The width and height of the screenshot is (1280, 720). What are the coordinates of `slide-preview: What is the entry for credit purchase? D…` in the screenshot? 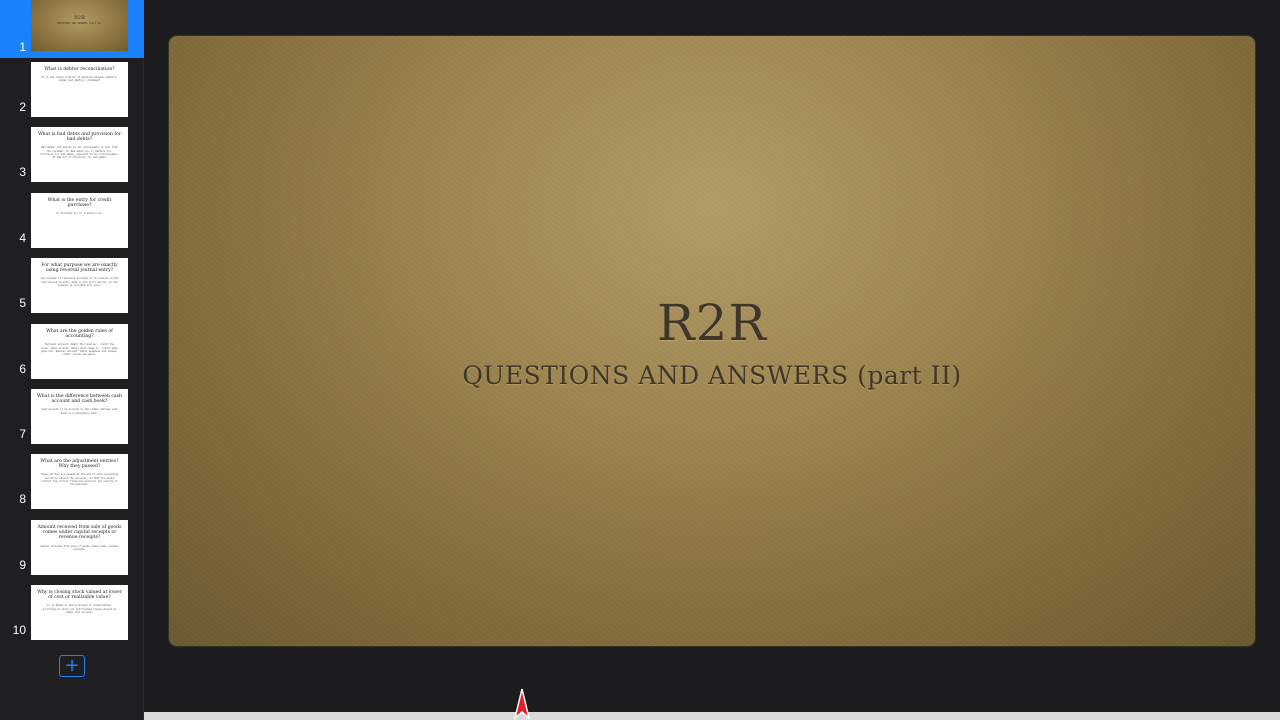 It's located at (79, 220).